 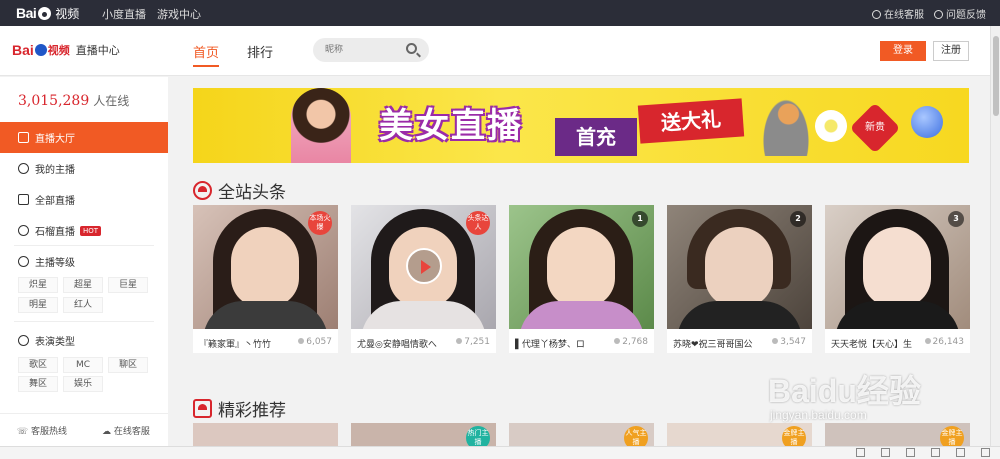 I want to click on live-icon, so click(x=202, y=190).